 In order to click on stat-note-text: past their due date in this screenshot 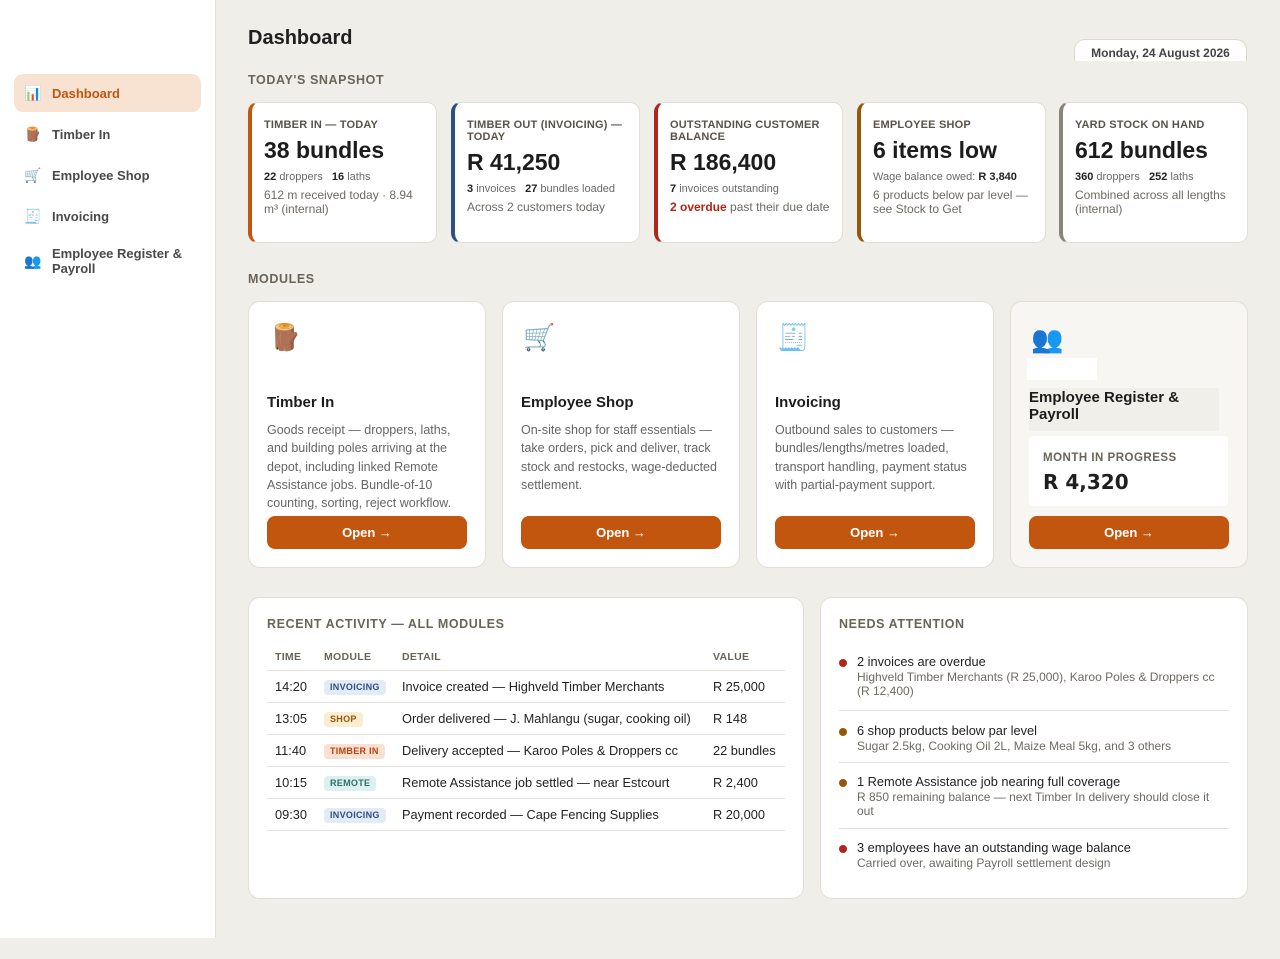, I will do `click(780, 207)`.